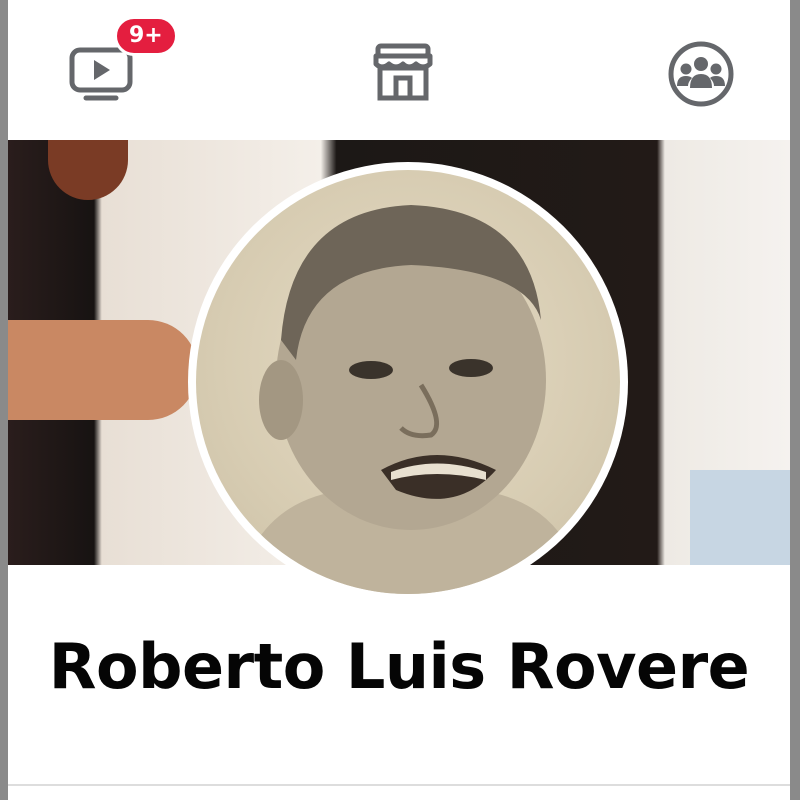 This screenshot has height=800, width=800. What do you see at coordinates (146, 36) in the screenshot?
I see `notification-badge: 9+` at bounding box center [146, 36].